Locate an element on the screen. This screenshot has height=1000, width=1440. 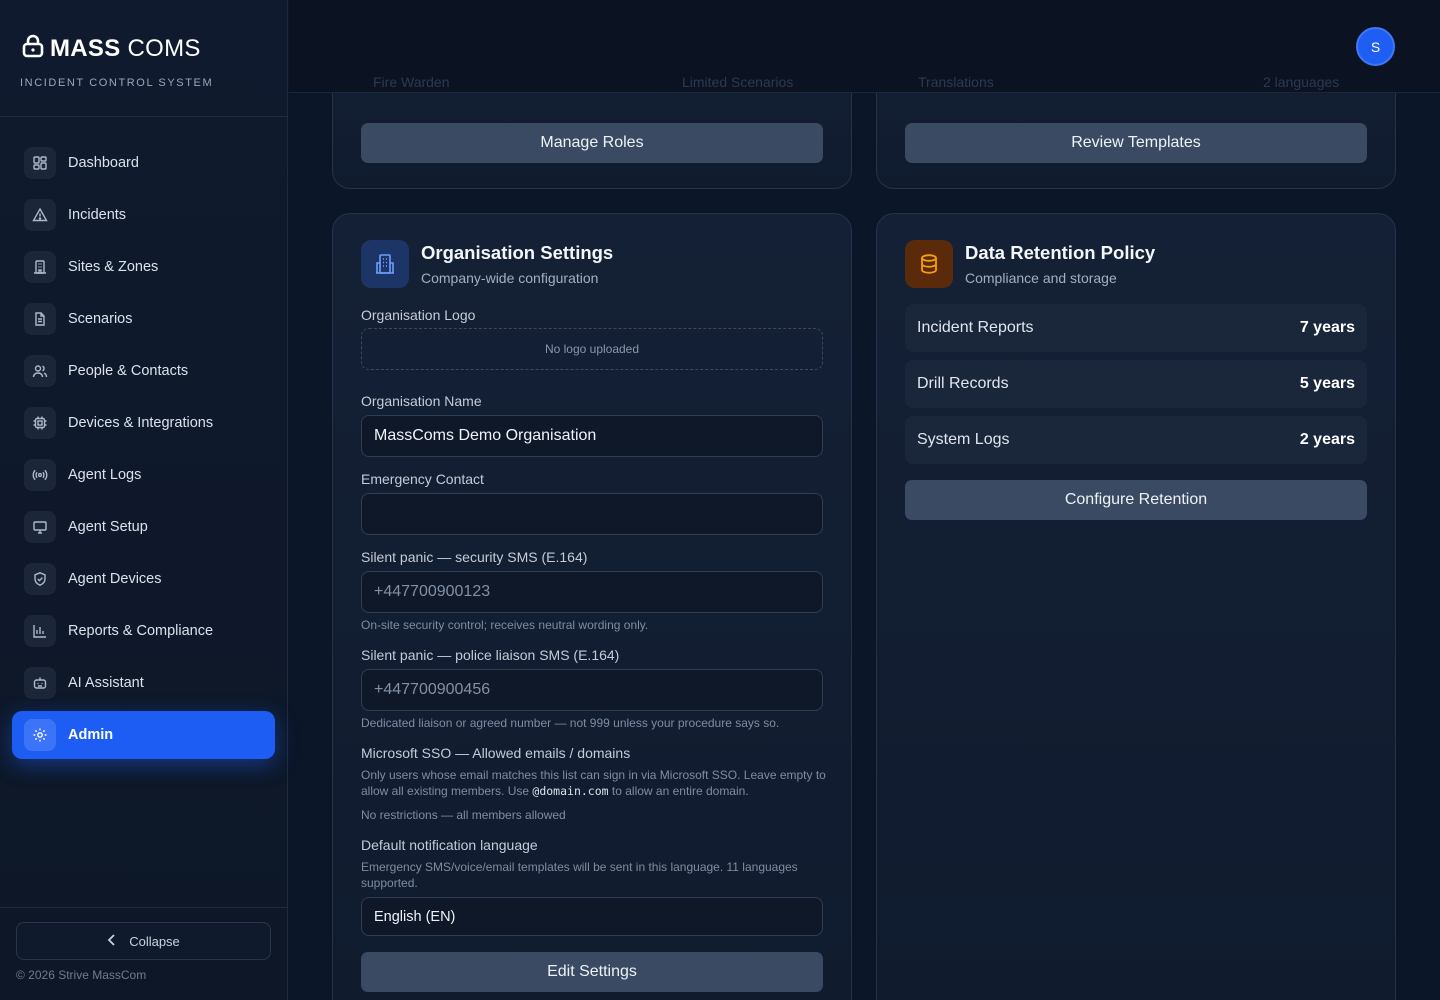
bot-icon is located at coordinates (40, 683).